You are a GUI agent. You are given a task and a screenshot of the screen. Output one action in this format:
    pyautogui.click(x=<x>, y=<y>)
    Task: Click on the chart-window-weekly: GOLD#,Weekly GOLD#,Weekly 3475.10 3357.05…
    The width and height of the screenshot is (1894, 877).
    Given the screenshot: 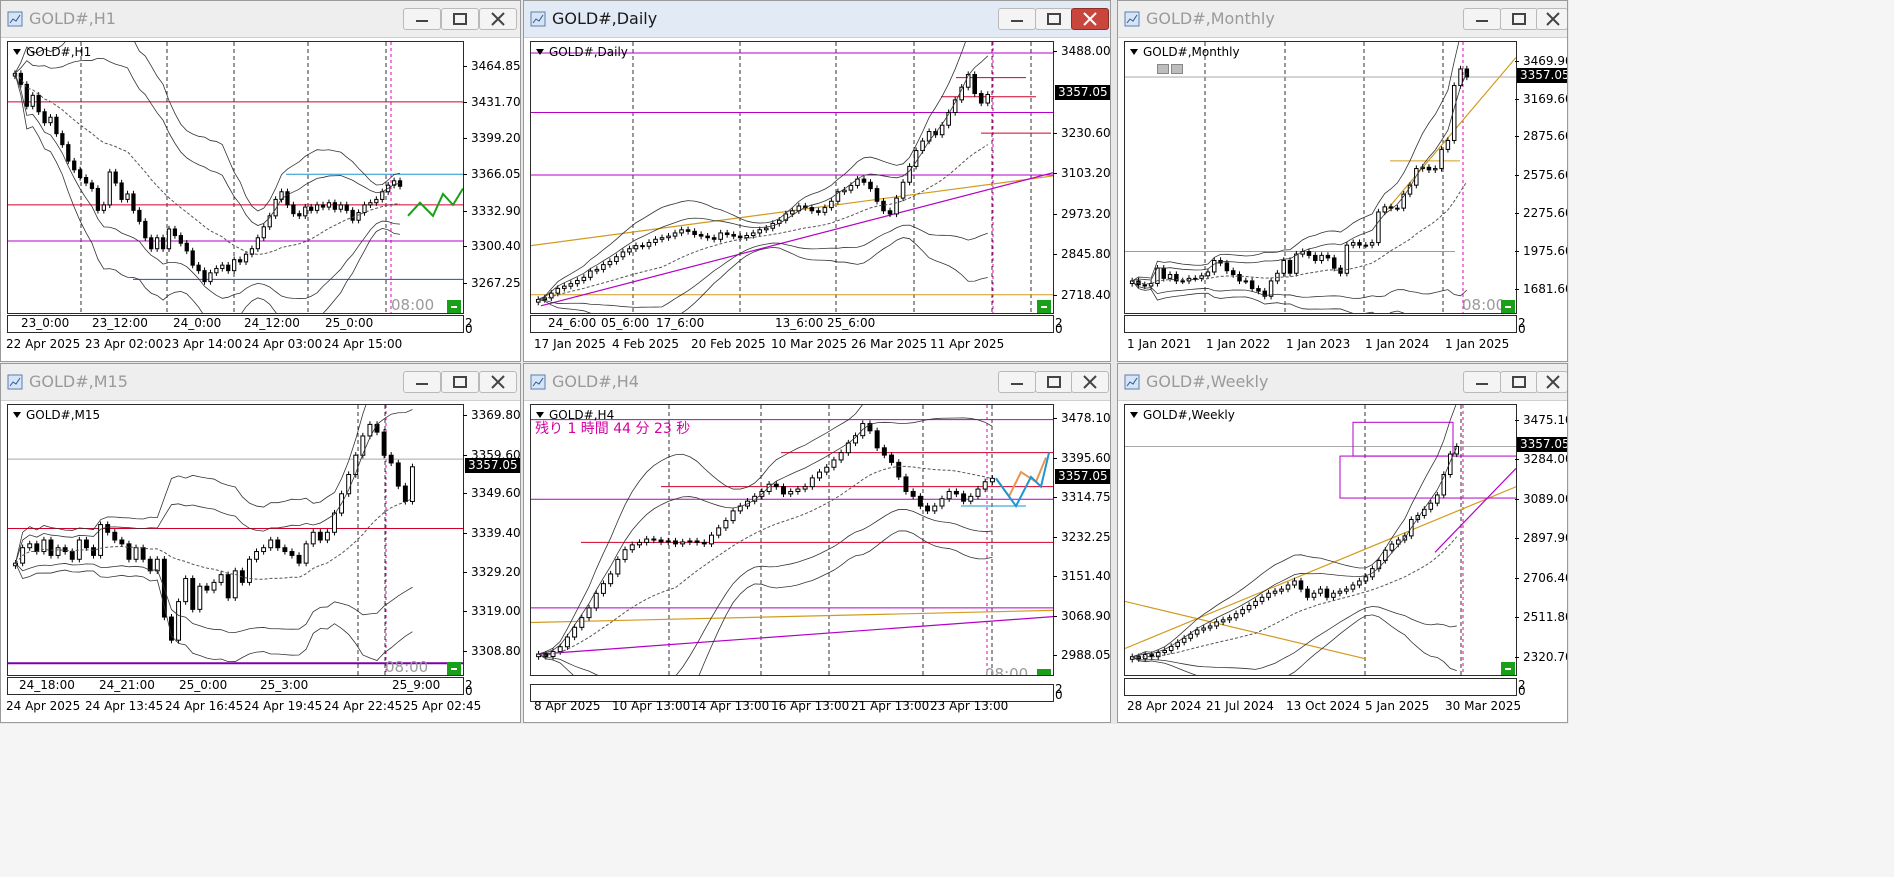 What is the action you would take?
    pyautogui.click(x=1342, y=543)
    